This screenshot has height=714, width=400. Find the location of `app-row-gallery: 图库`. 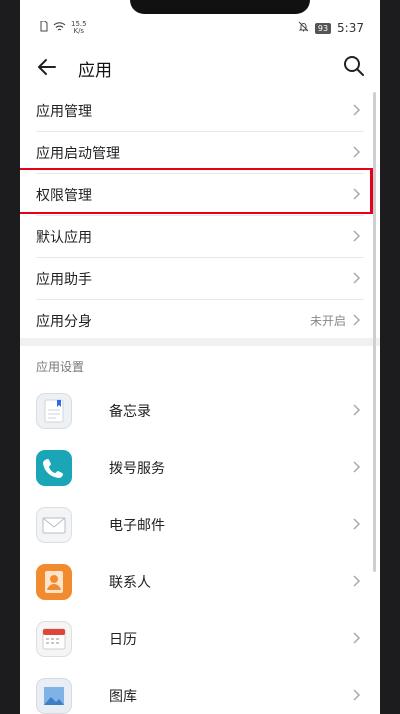

app-row-gallery: 图库 is located at coordinates (200, 690).